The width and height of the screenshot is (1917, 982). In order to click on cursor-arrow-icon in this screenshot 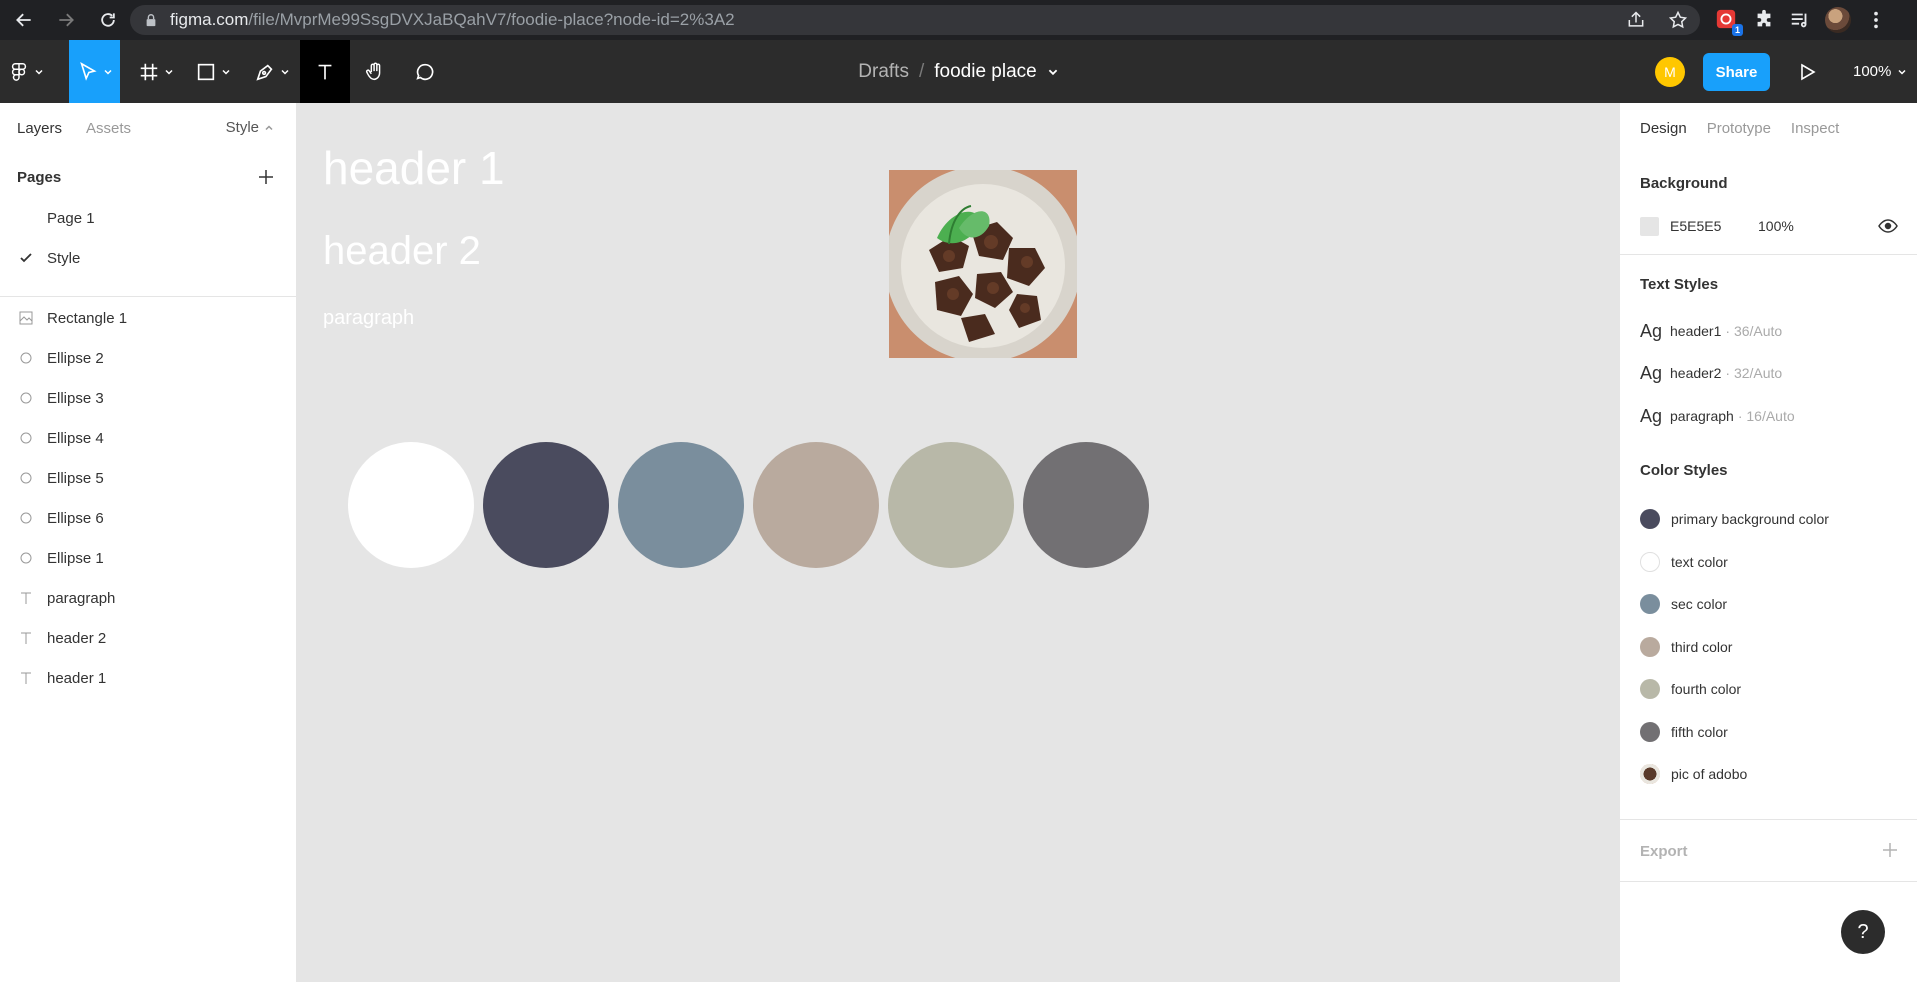, I will do `click(88, 71)`.